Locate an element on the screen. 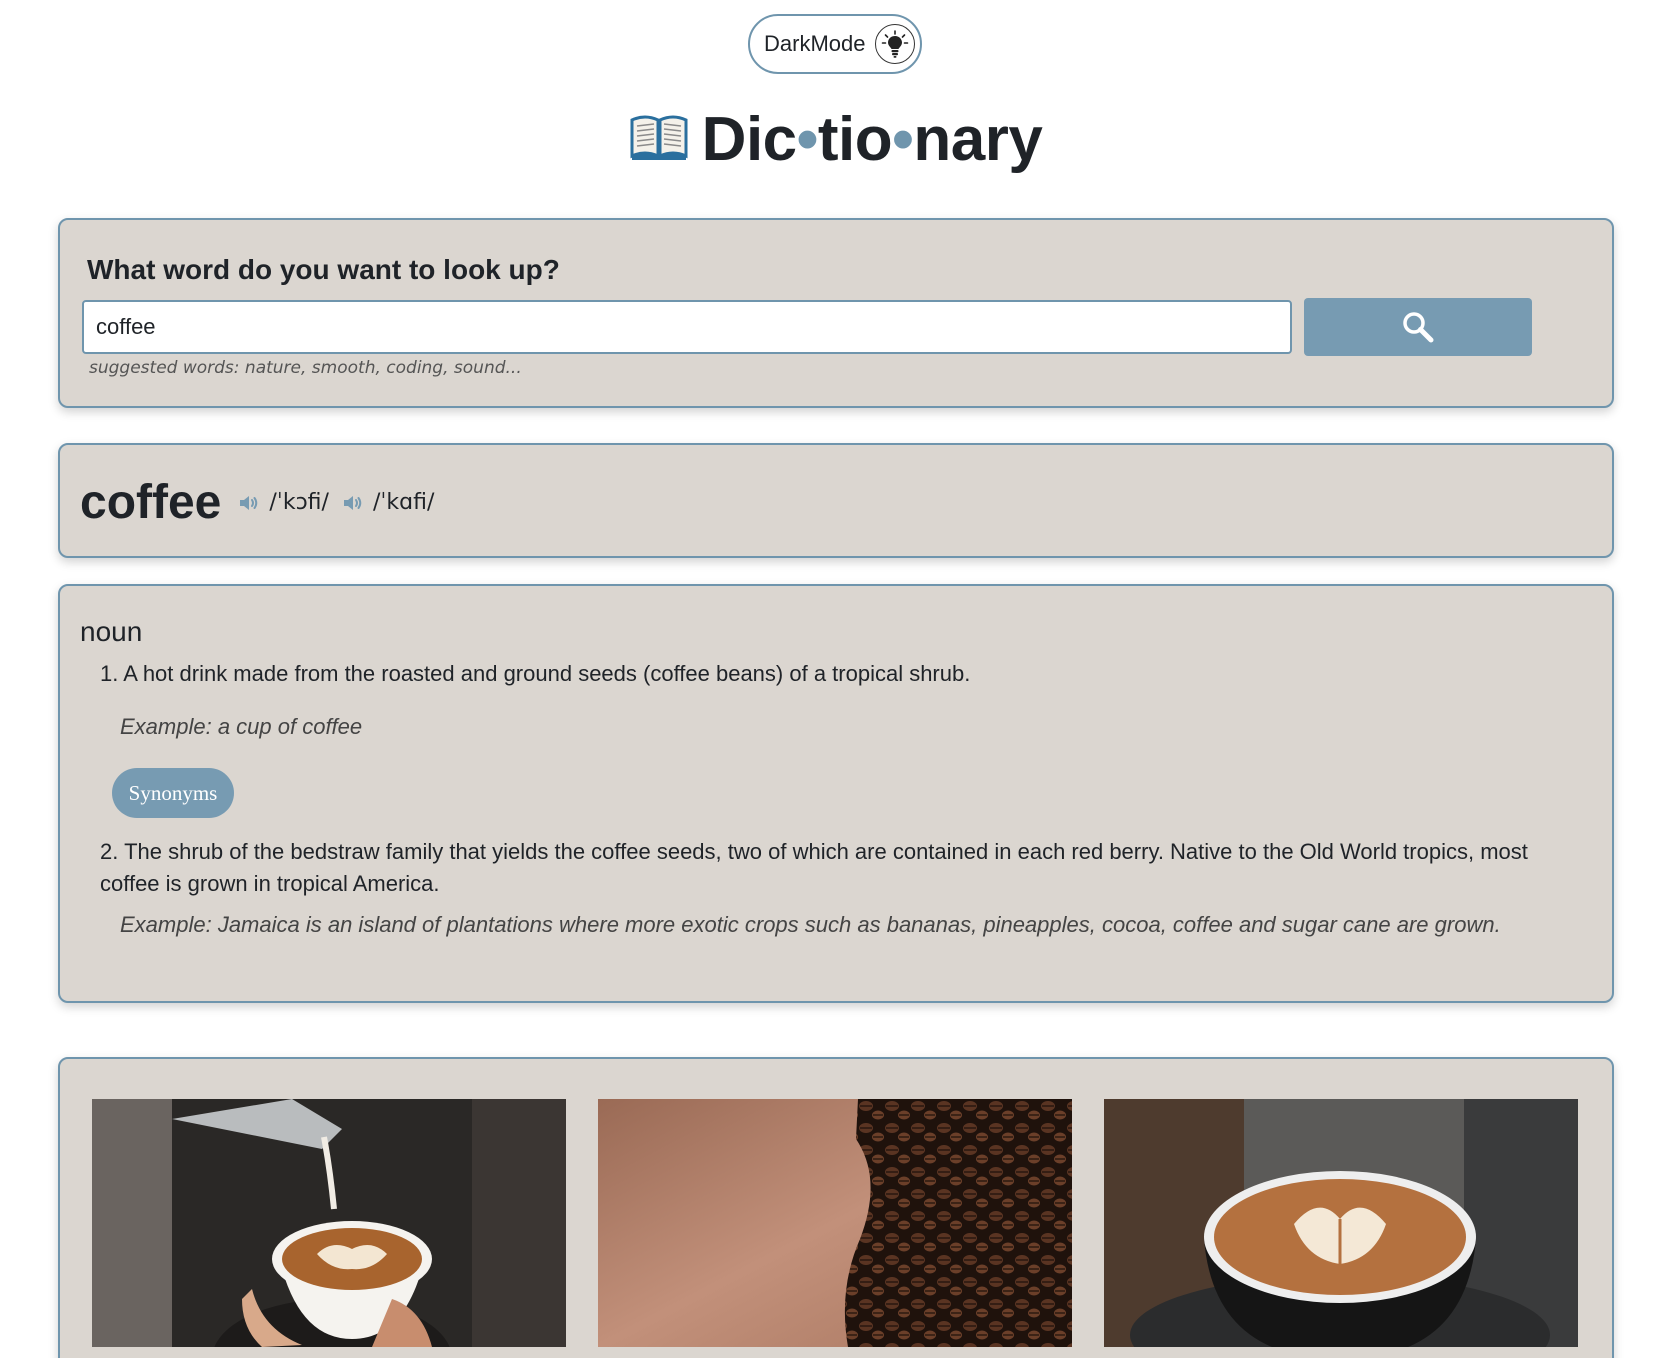 The width and height of the screenshot is (1672, 1358). part-of-speech: noun is located at coordinates (111, 631).